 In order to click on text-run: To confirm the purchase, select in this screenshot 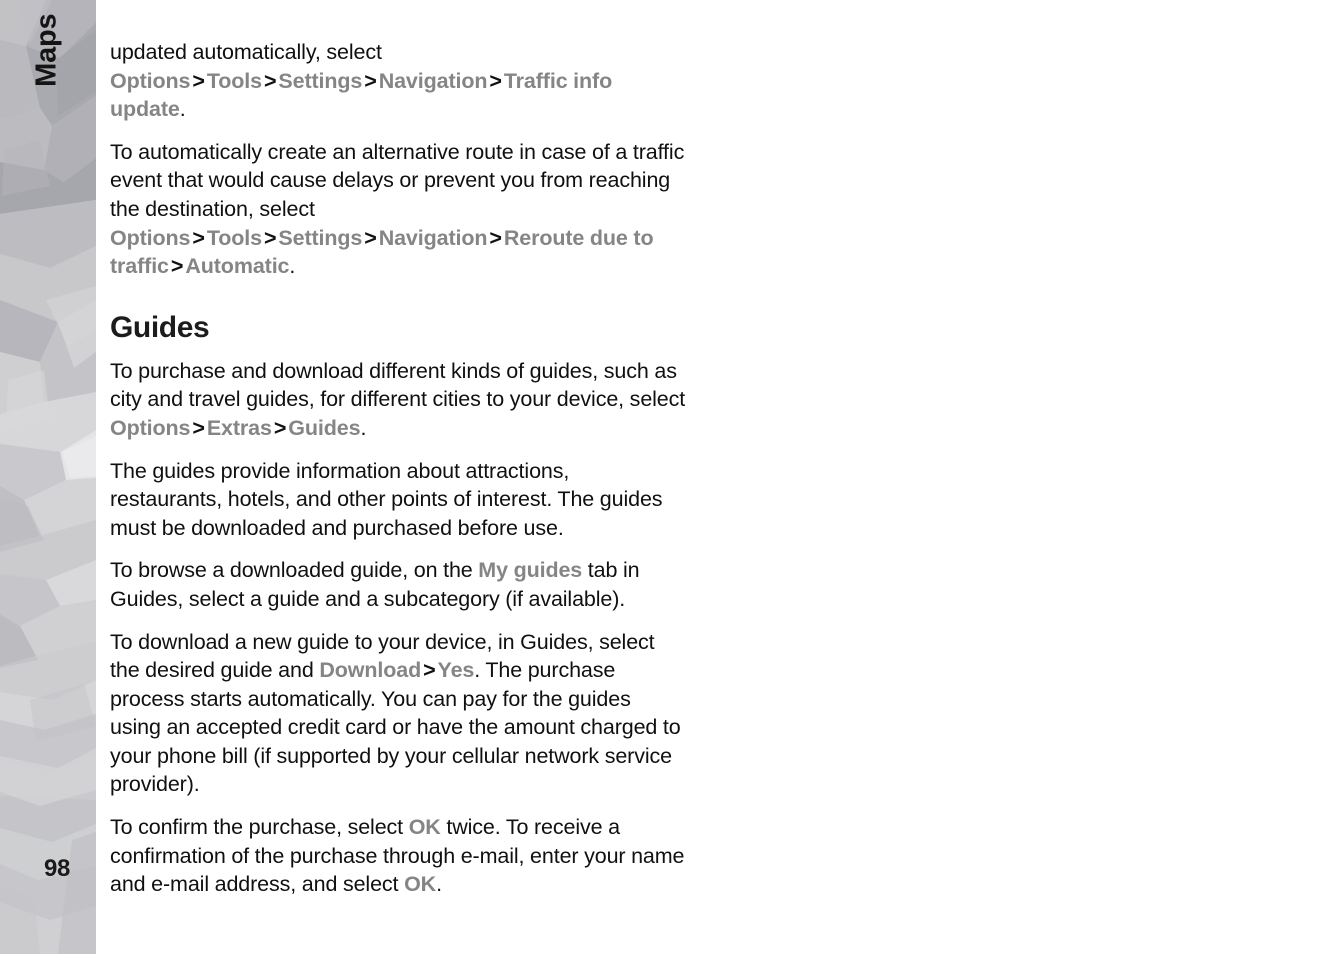, I will do `click(259, 827)`.